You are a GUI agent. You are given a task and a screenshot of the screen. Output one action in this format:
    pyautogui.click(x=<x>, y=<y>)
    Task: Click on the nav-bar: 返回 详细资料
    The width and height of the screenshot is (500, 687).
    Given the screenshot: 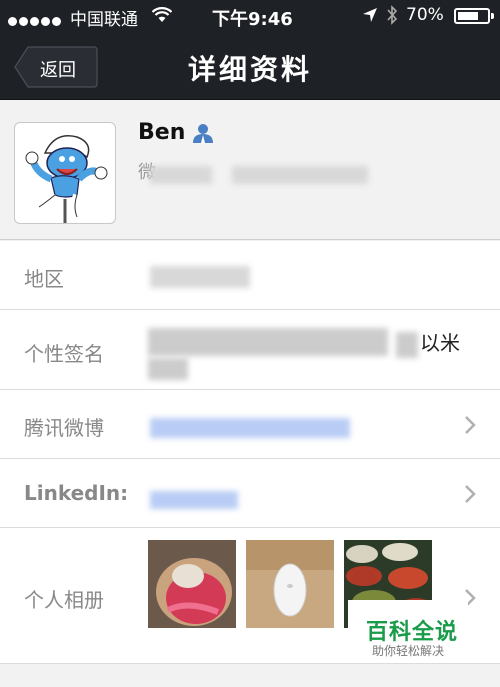 What is the action you would take?
    pyautogui.click(x=250, y=66)
    